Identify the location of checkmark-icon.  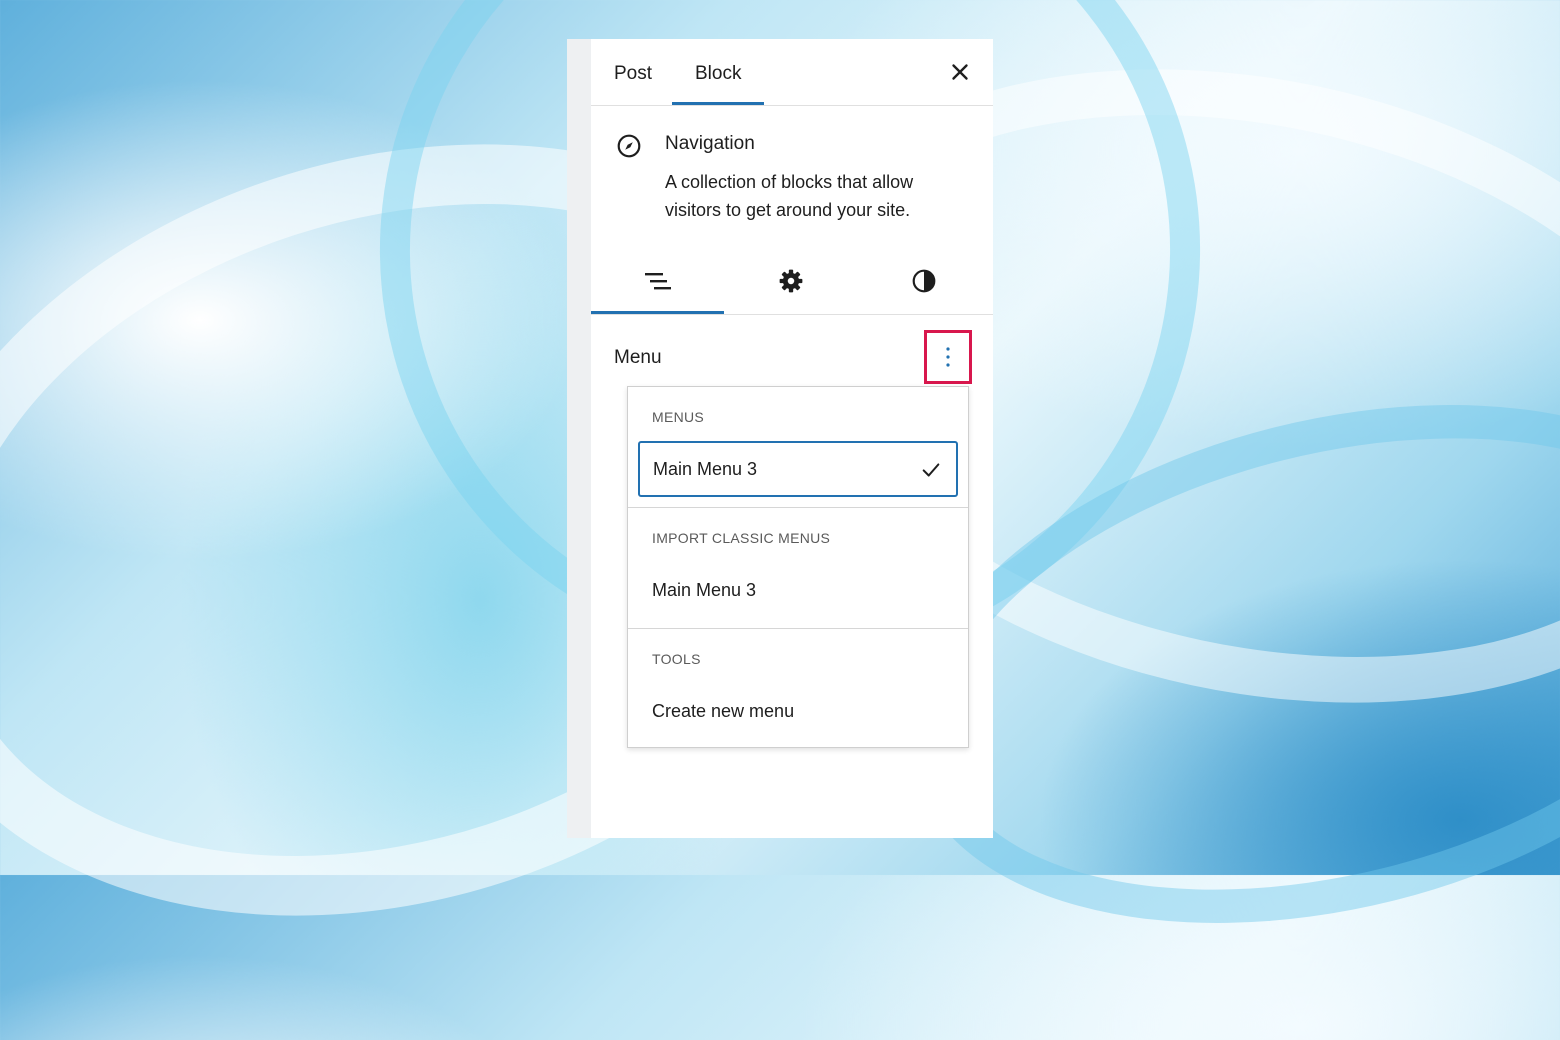
(931, 470).